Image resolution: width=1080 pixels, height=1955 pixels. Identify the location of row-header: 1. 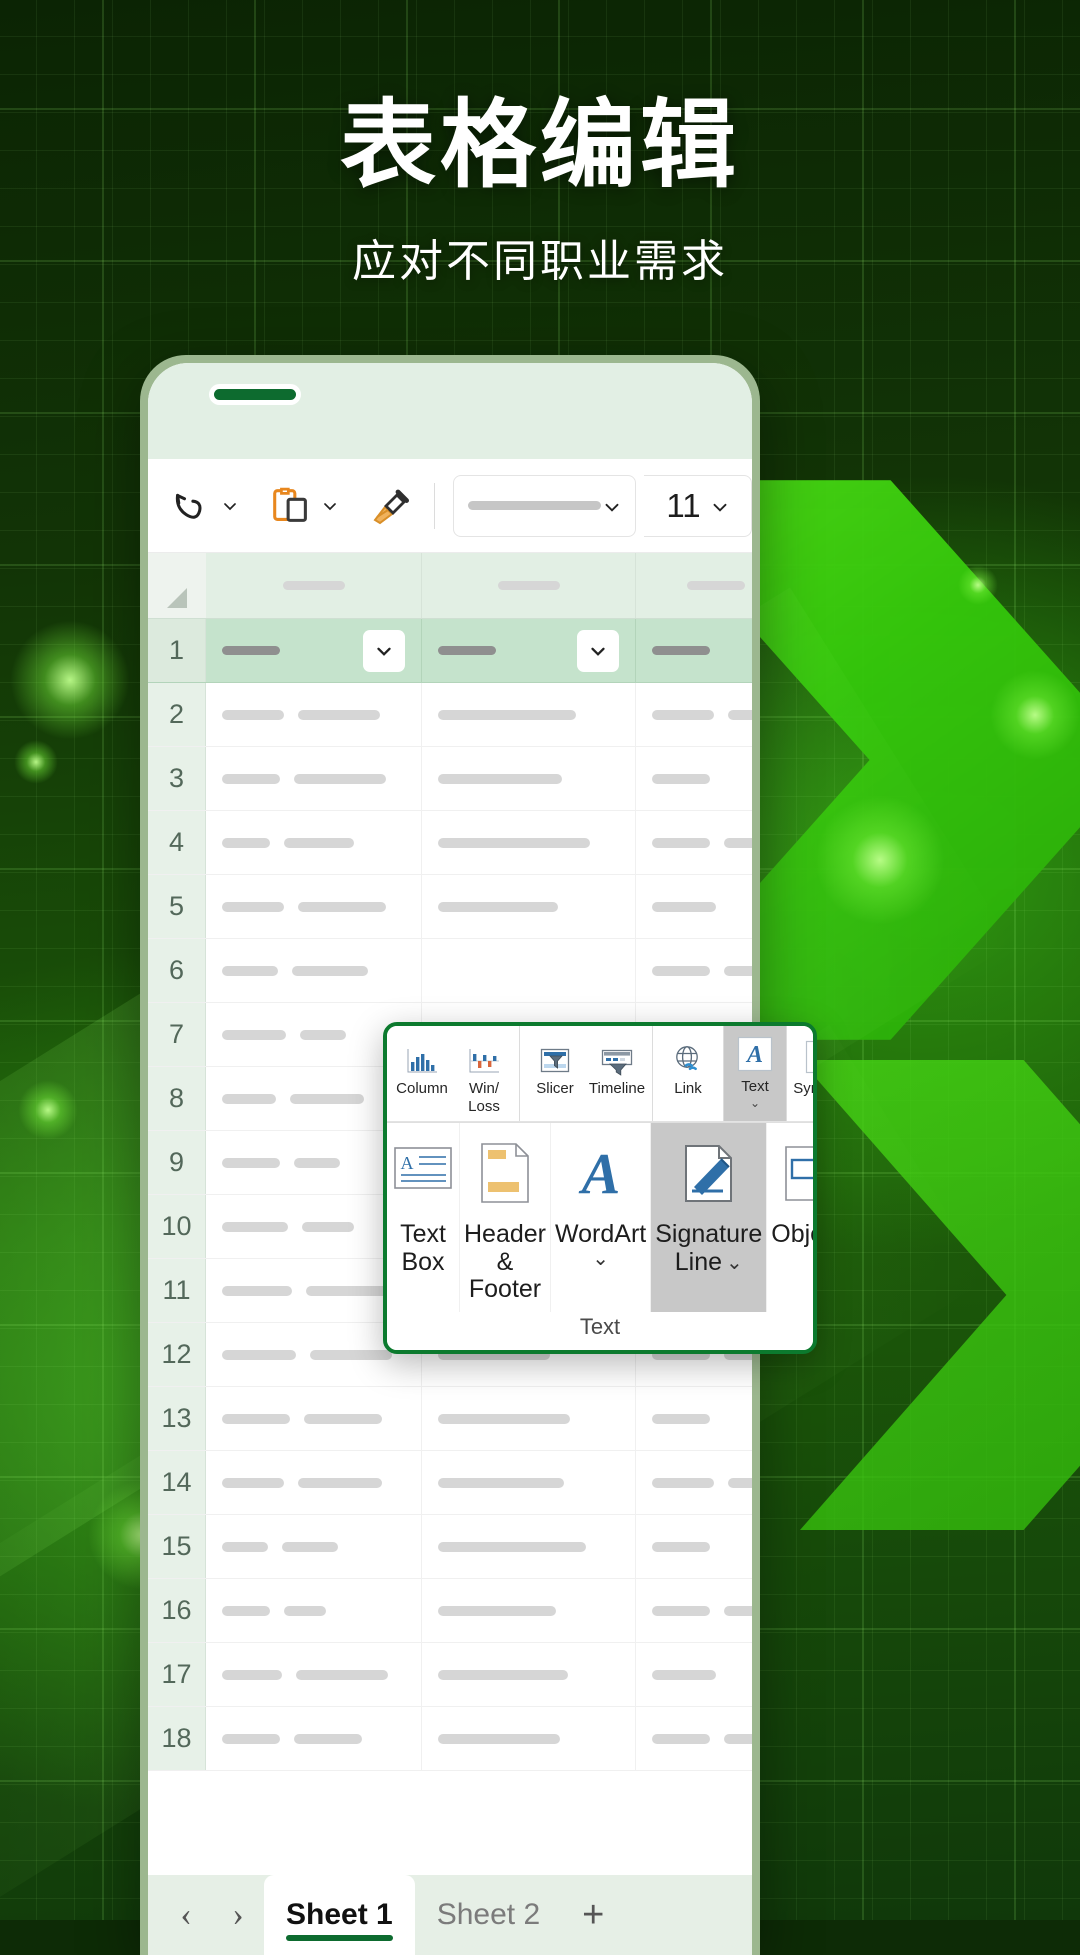
(177, 650).